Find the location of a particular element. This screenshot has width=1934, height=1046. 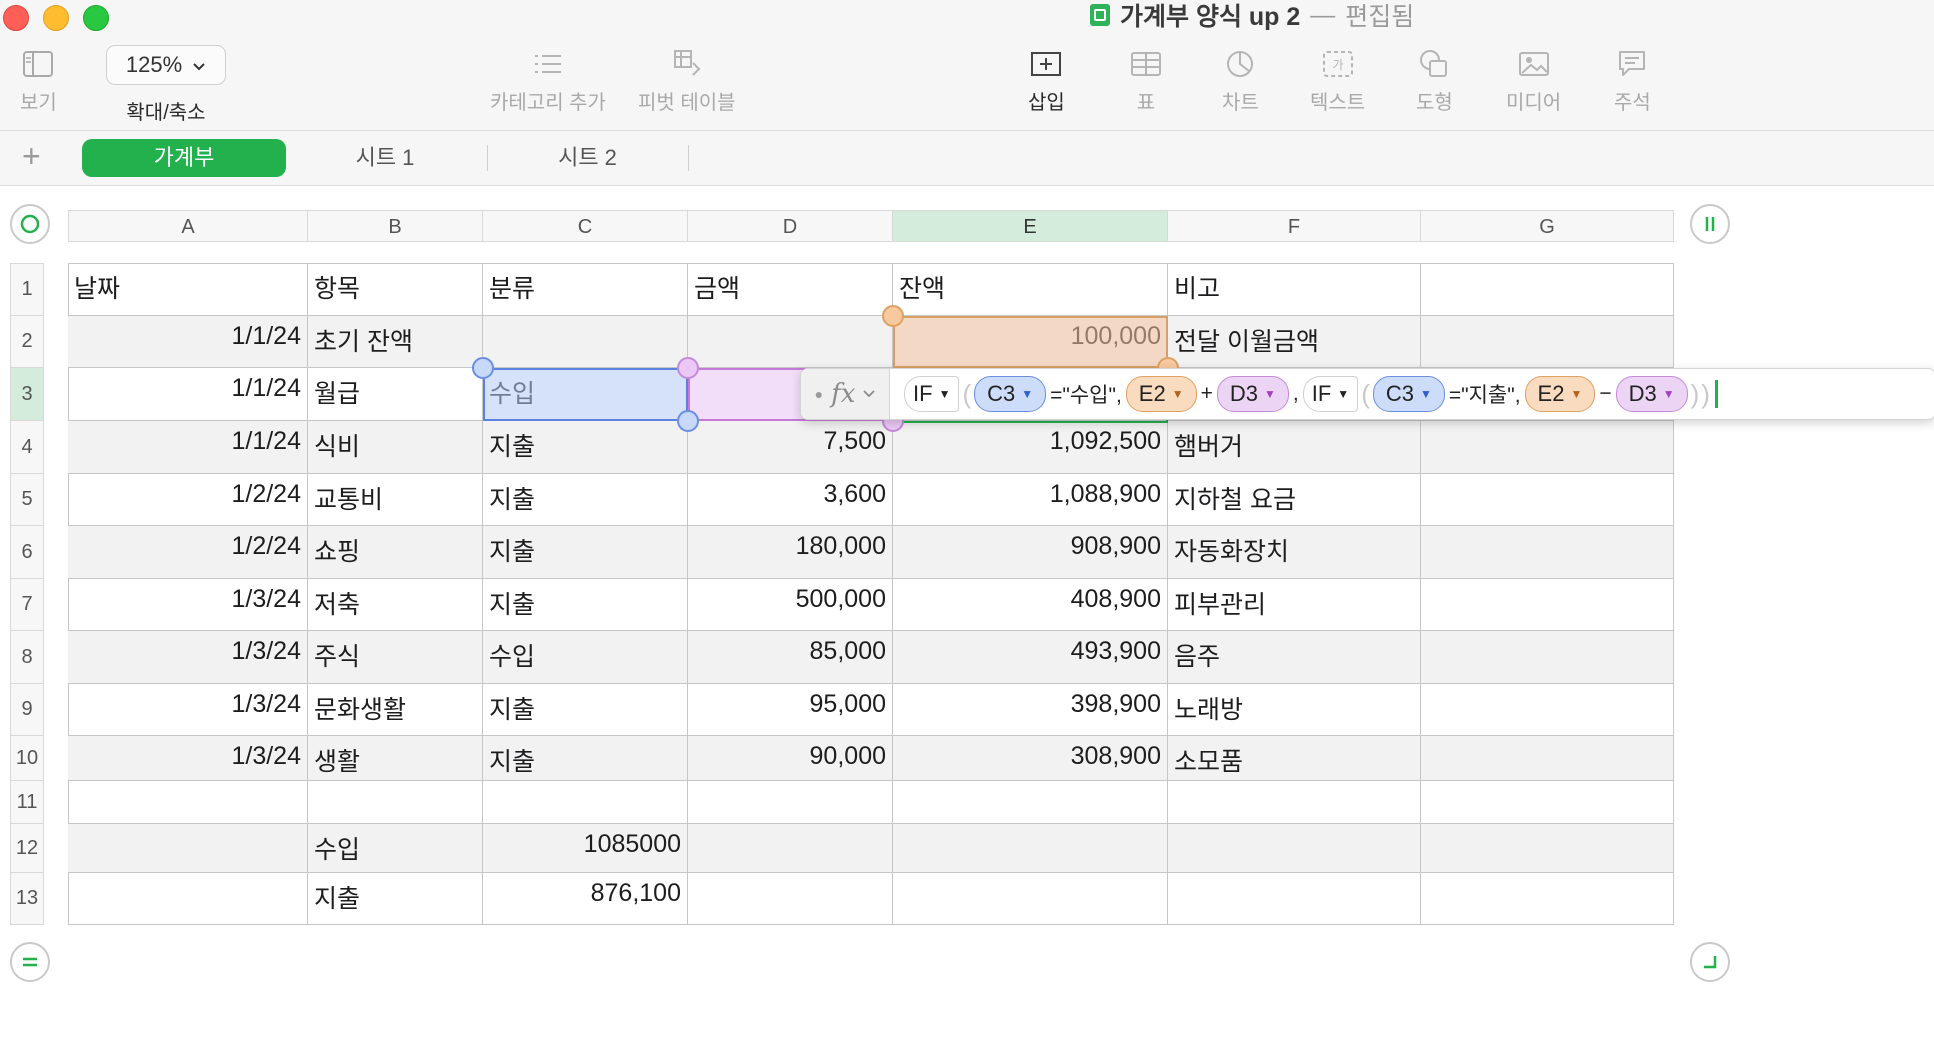

cell-a12 is located at coordinates (188, 848).